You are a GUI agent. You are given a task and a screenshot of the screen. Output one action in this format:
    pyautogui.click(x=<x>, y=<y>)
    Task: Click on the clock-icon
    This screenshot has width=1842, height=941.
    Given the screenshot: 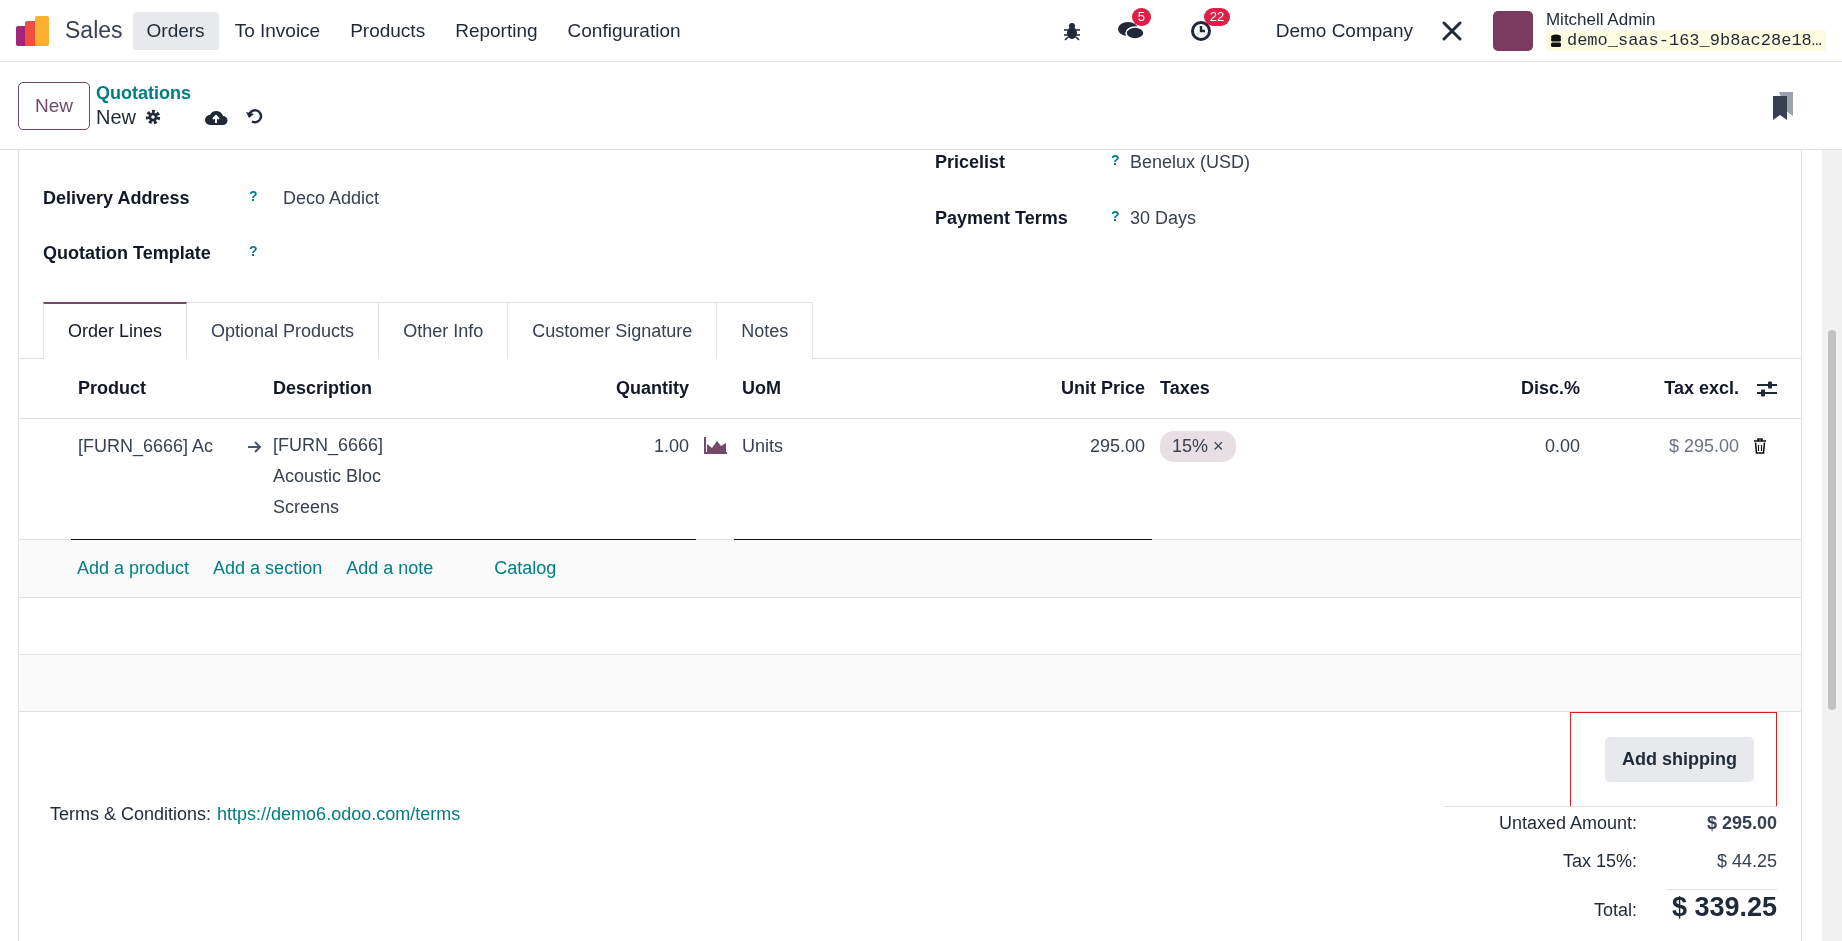 What is the action you would take?
    pyautogui.click(x=1200, y=30)
    